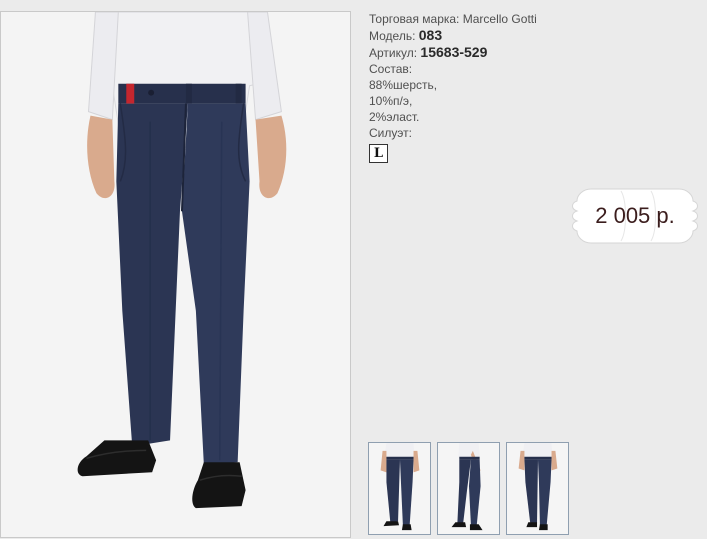 The width and height of the screenshot is (707, 539). Describe the element at coordinates (469, 35) in the screenshot. I see `model-row: Модель: 083` at that location.